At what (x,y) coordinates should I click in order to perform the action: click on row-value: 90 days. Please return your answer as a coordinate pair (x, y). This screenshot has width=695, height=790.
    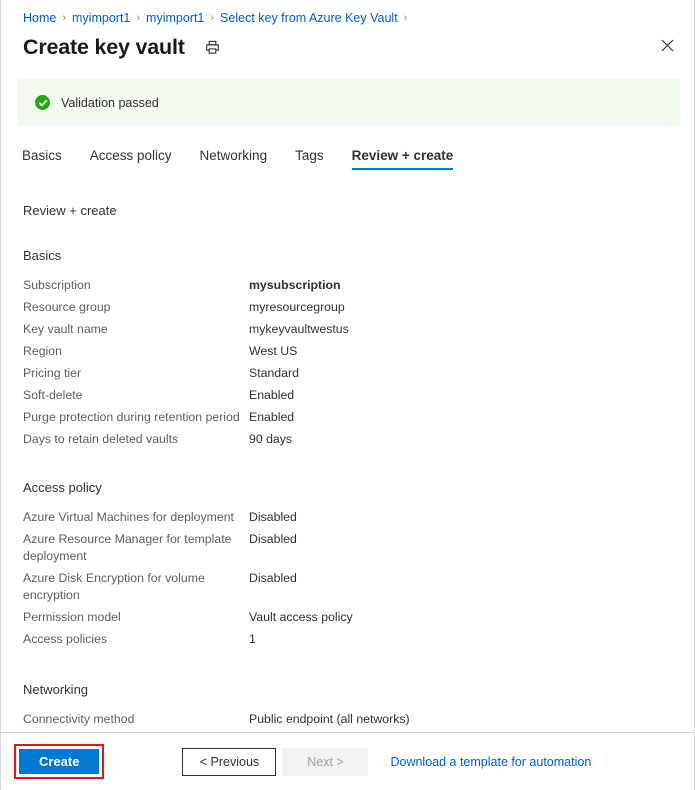
    Looking at the image, I should click on (271, 439).